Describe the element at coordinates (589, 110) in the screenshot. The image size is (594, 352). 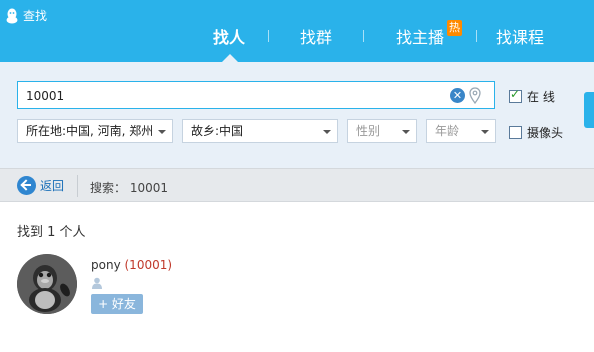
I see `search-button-edge` at that location.